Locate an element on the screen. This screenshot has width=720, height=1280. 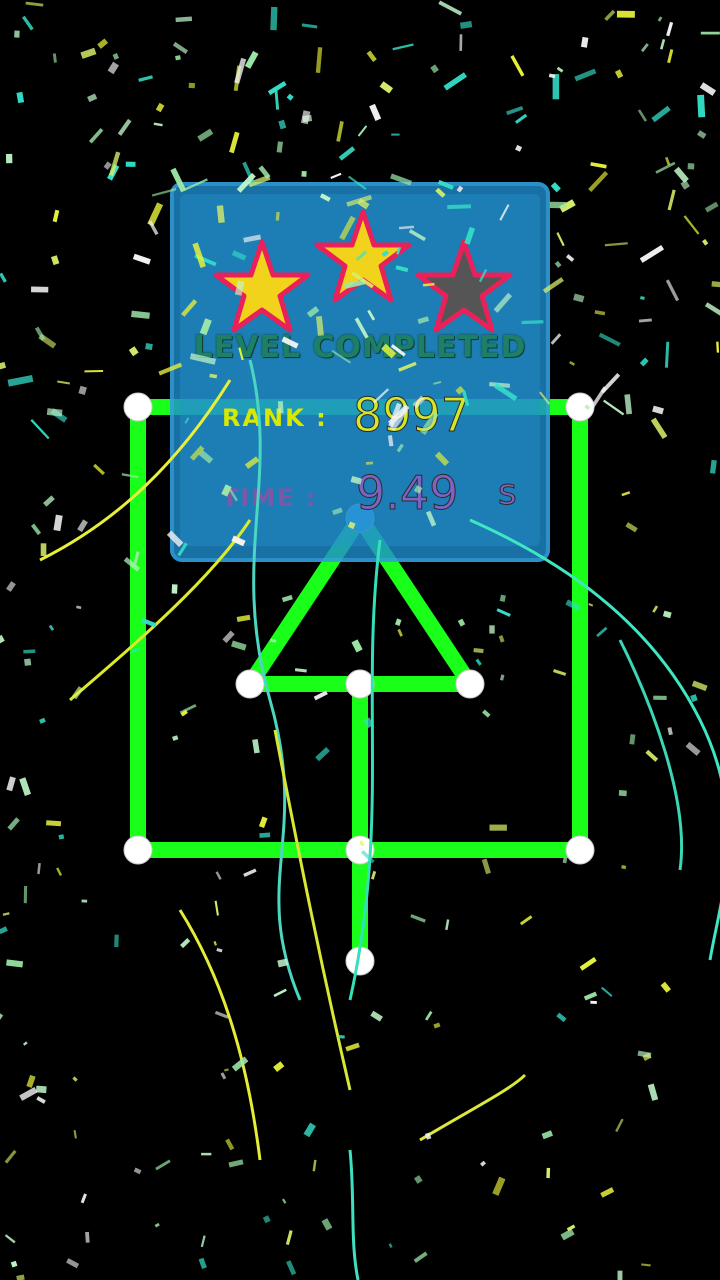
graph-node-tl is located at coordinates (138, 407).